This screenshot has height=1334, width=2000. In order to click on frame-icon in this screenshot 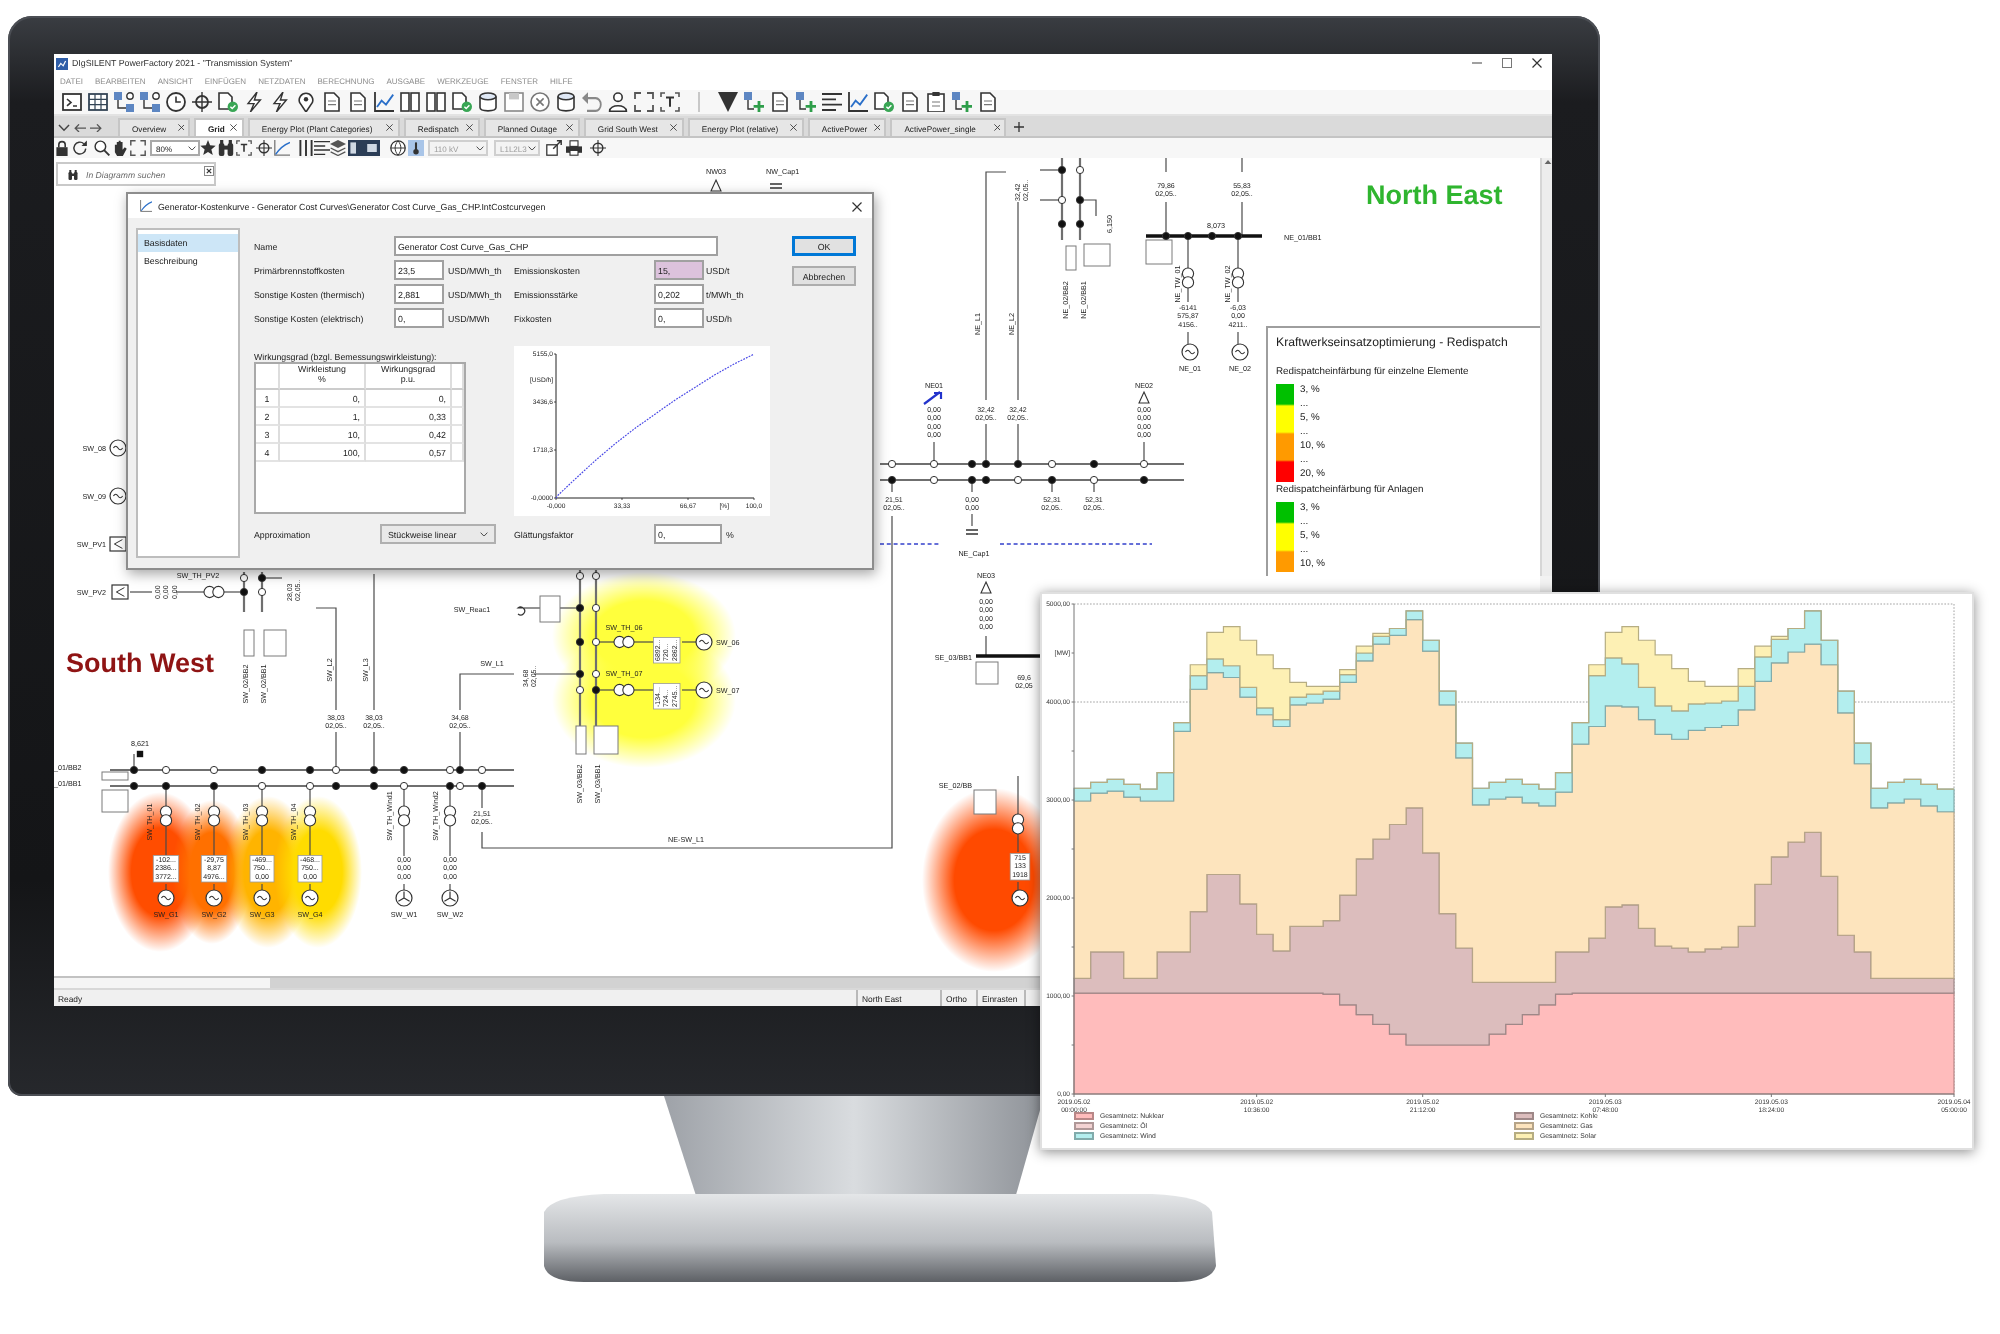, I will do `click(372, 148)`.